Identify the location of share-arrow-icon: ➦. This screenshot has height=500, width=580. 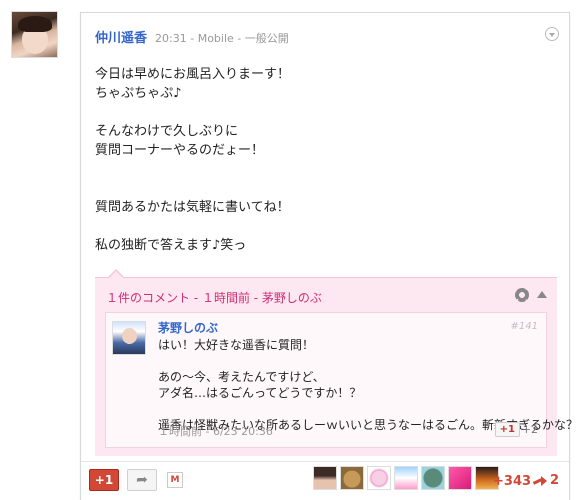
(142, 480).